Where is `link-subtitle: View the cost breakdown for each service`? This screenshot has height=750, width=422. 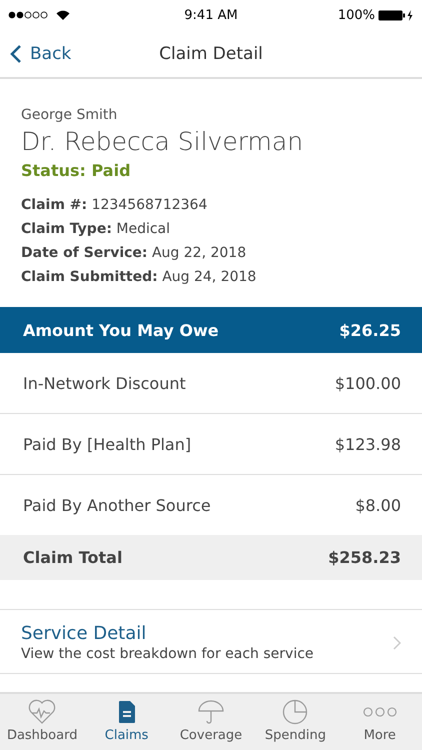
link-subtitle: View the cost breakdown for each service is located at coordinates (168, 654).